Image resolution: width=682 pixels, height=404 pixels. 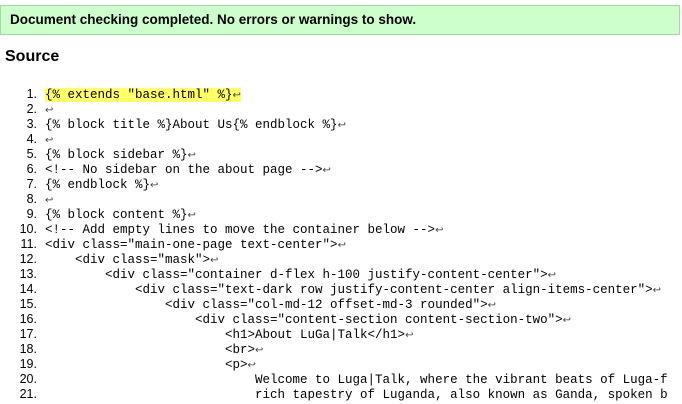 I want to click on line-code: {% endblock %}↩, so click(x=101, y=185).